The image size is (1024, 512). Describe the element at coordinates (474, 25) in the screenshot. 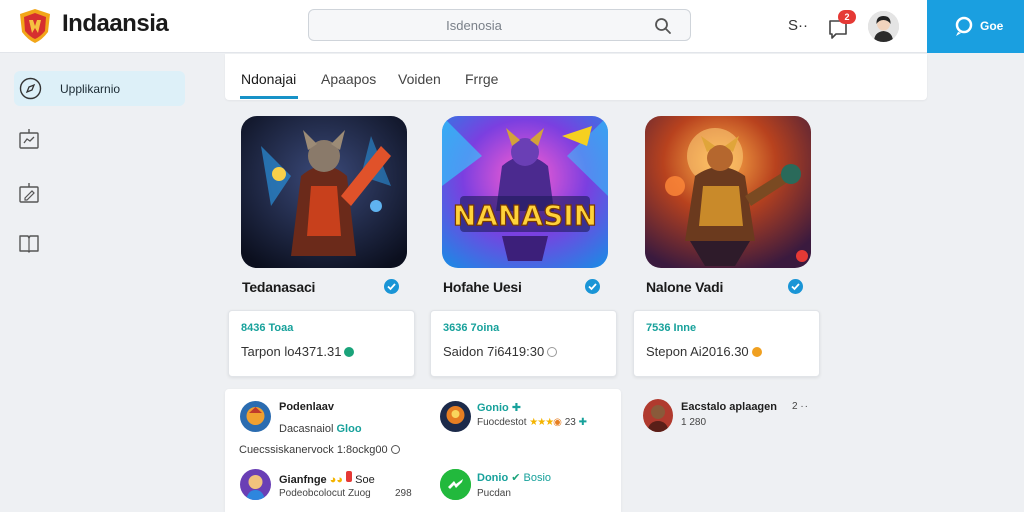

I see `search-input: Isdenosia` at that location.